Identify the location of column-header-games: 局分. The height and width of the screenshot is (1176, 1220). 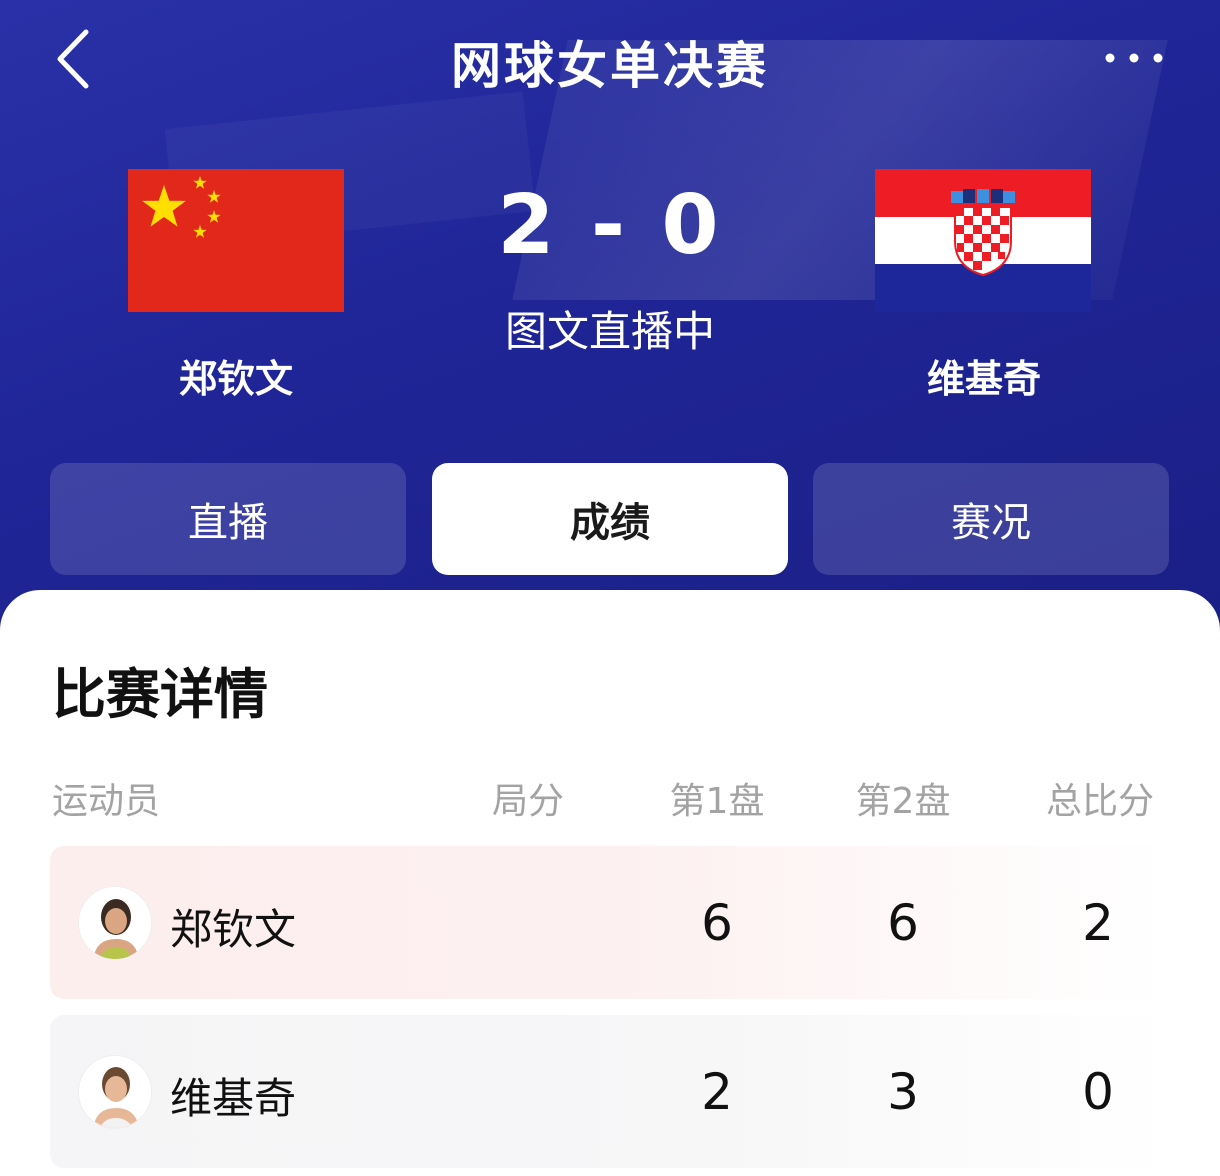
(528, 801).